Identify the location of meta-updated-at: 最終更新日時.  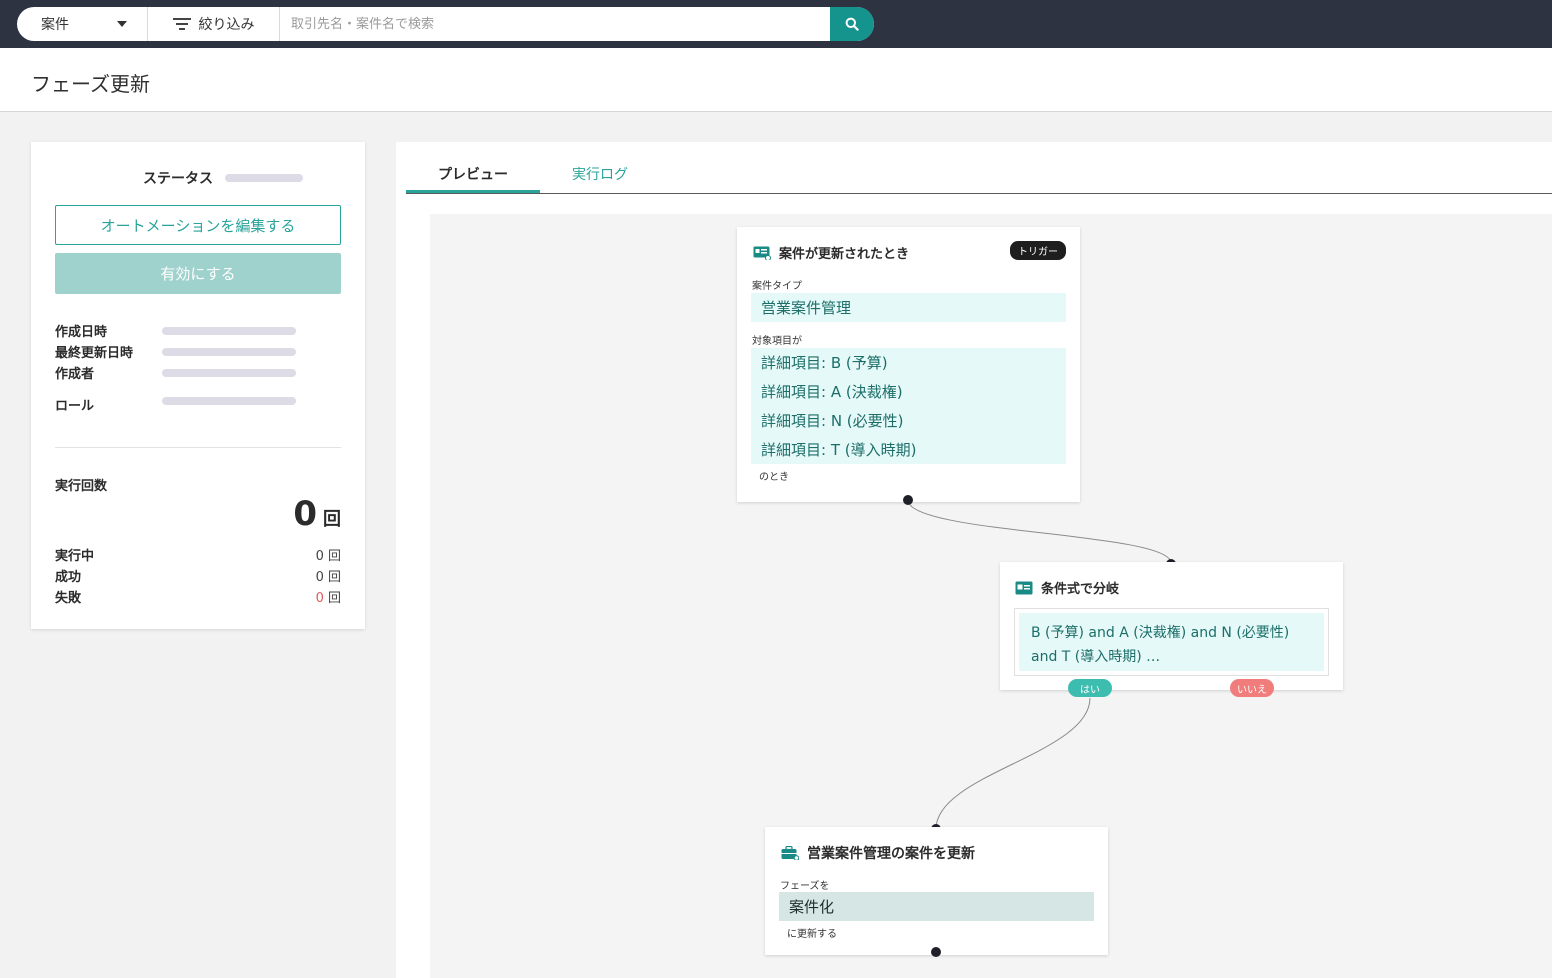
(175, 351).